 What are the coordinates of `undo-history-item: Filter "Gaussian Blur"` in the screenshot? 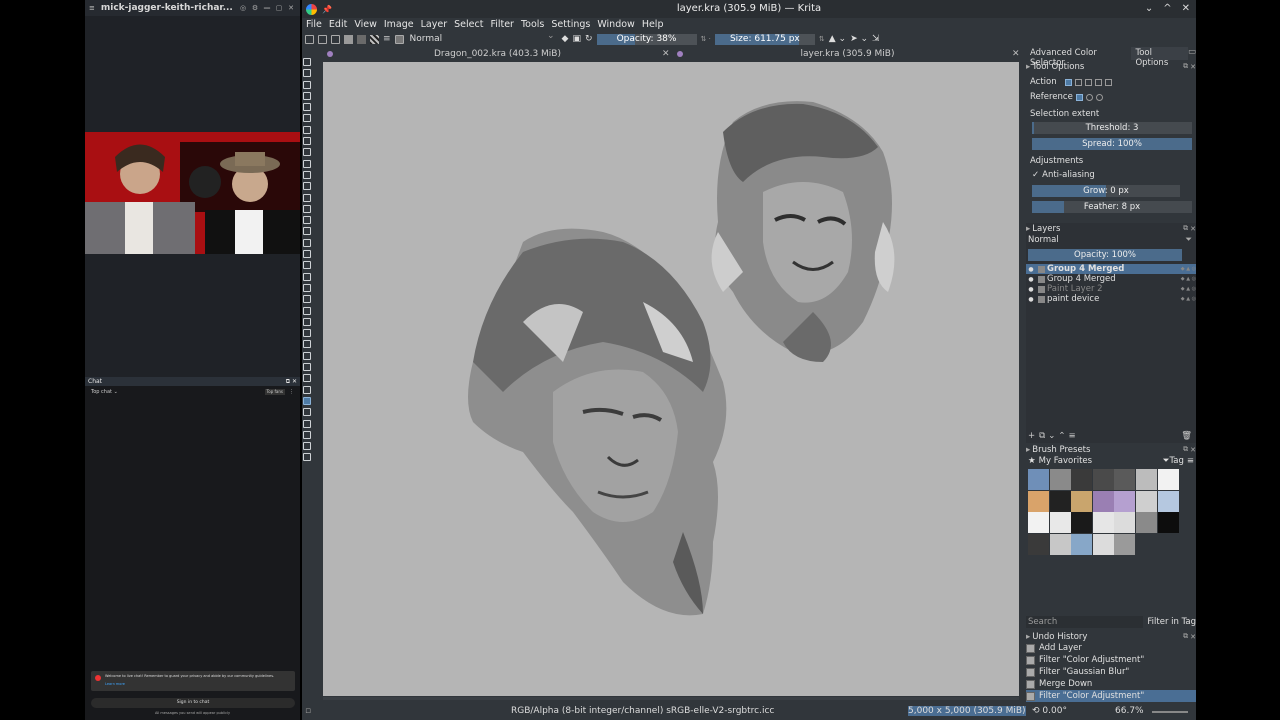 It's located at (1111, 672).